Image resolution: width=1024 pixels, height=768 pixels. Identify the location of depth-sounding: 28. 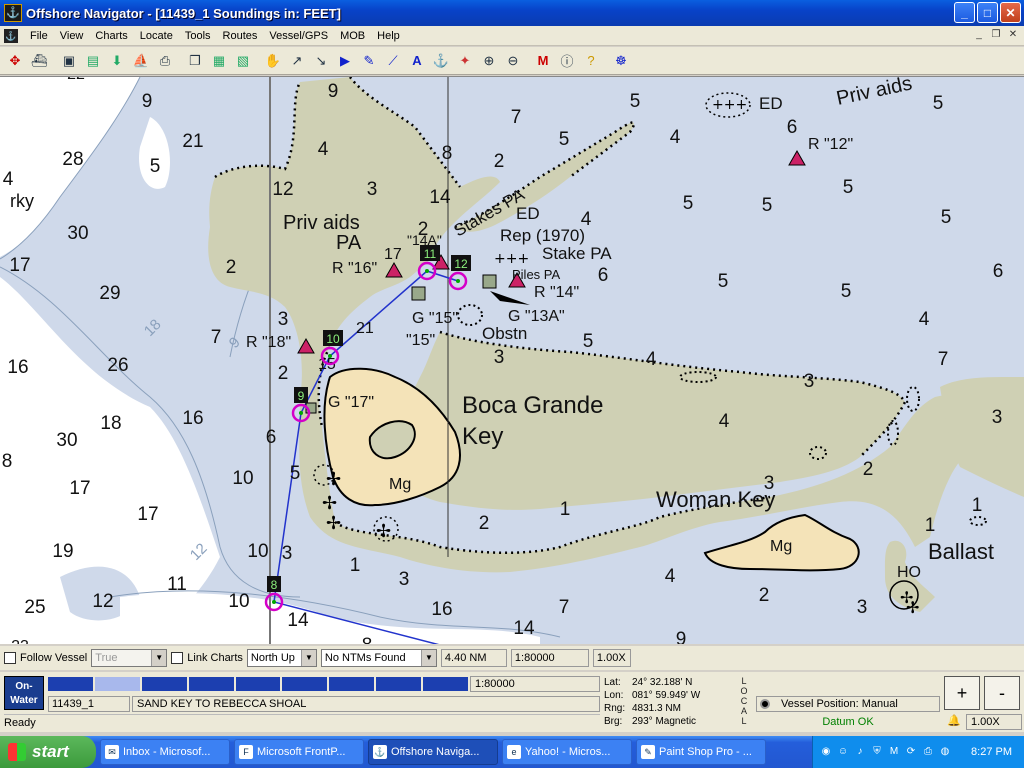
(72, 159).